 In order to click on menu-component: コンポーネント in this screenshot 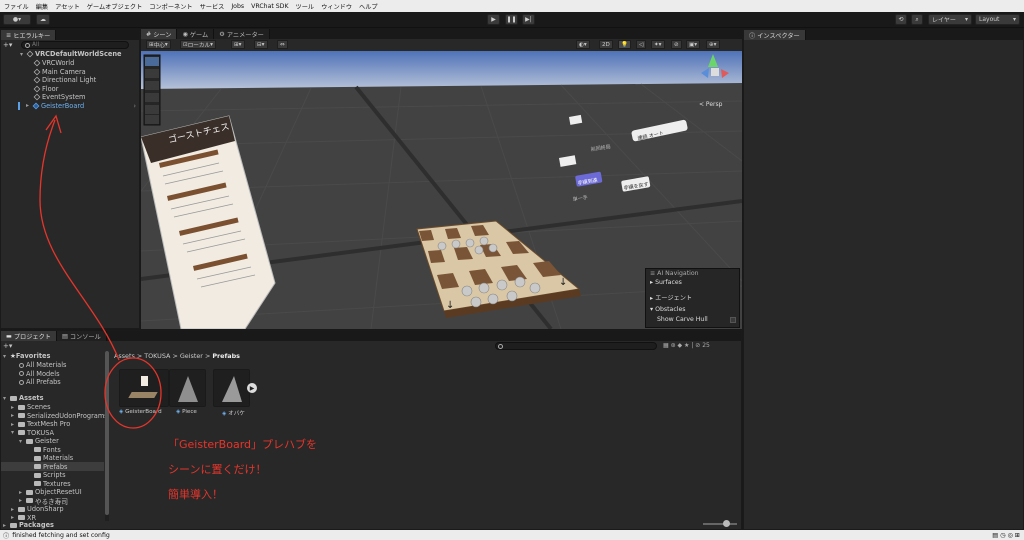, I will do `click(170, 6)`.